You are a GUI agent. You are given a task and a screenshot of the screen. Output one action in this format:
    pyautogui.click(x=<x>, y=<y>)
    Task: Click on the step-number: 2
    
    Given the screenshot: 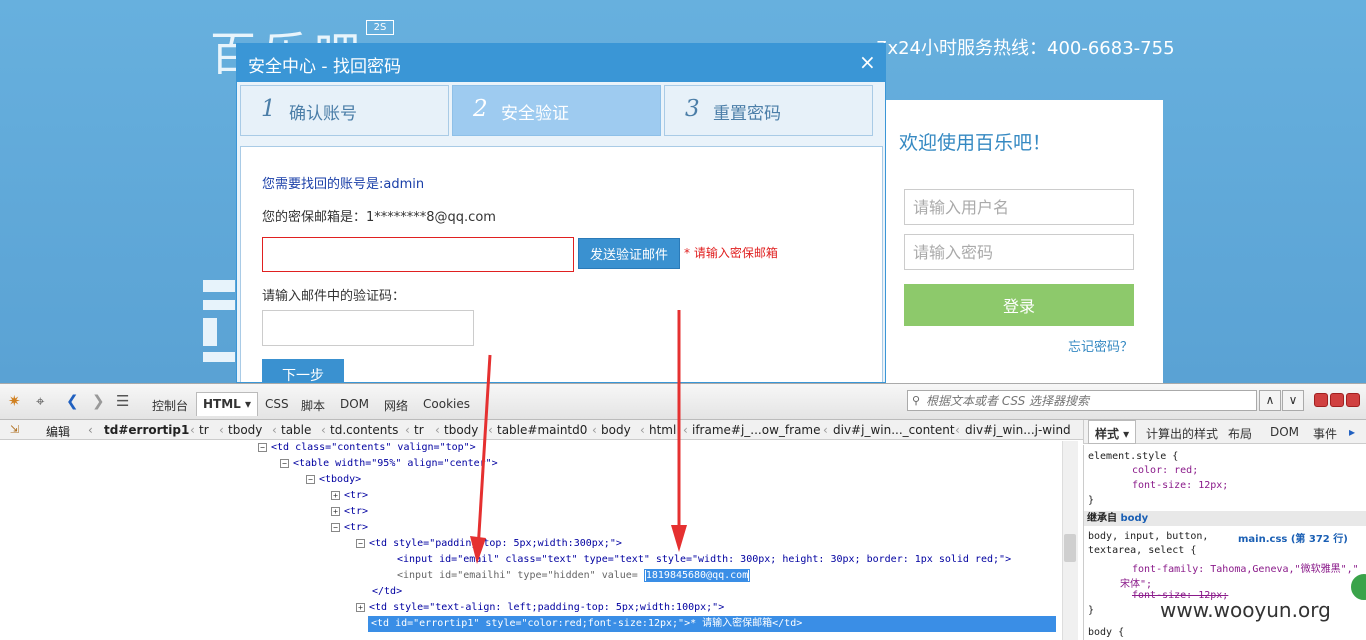 What is the action you would take?
    pyautogui.click(x=480, y=109)
    